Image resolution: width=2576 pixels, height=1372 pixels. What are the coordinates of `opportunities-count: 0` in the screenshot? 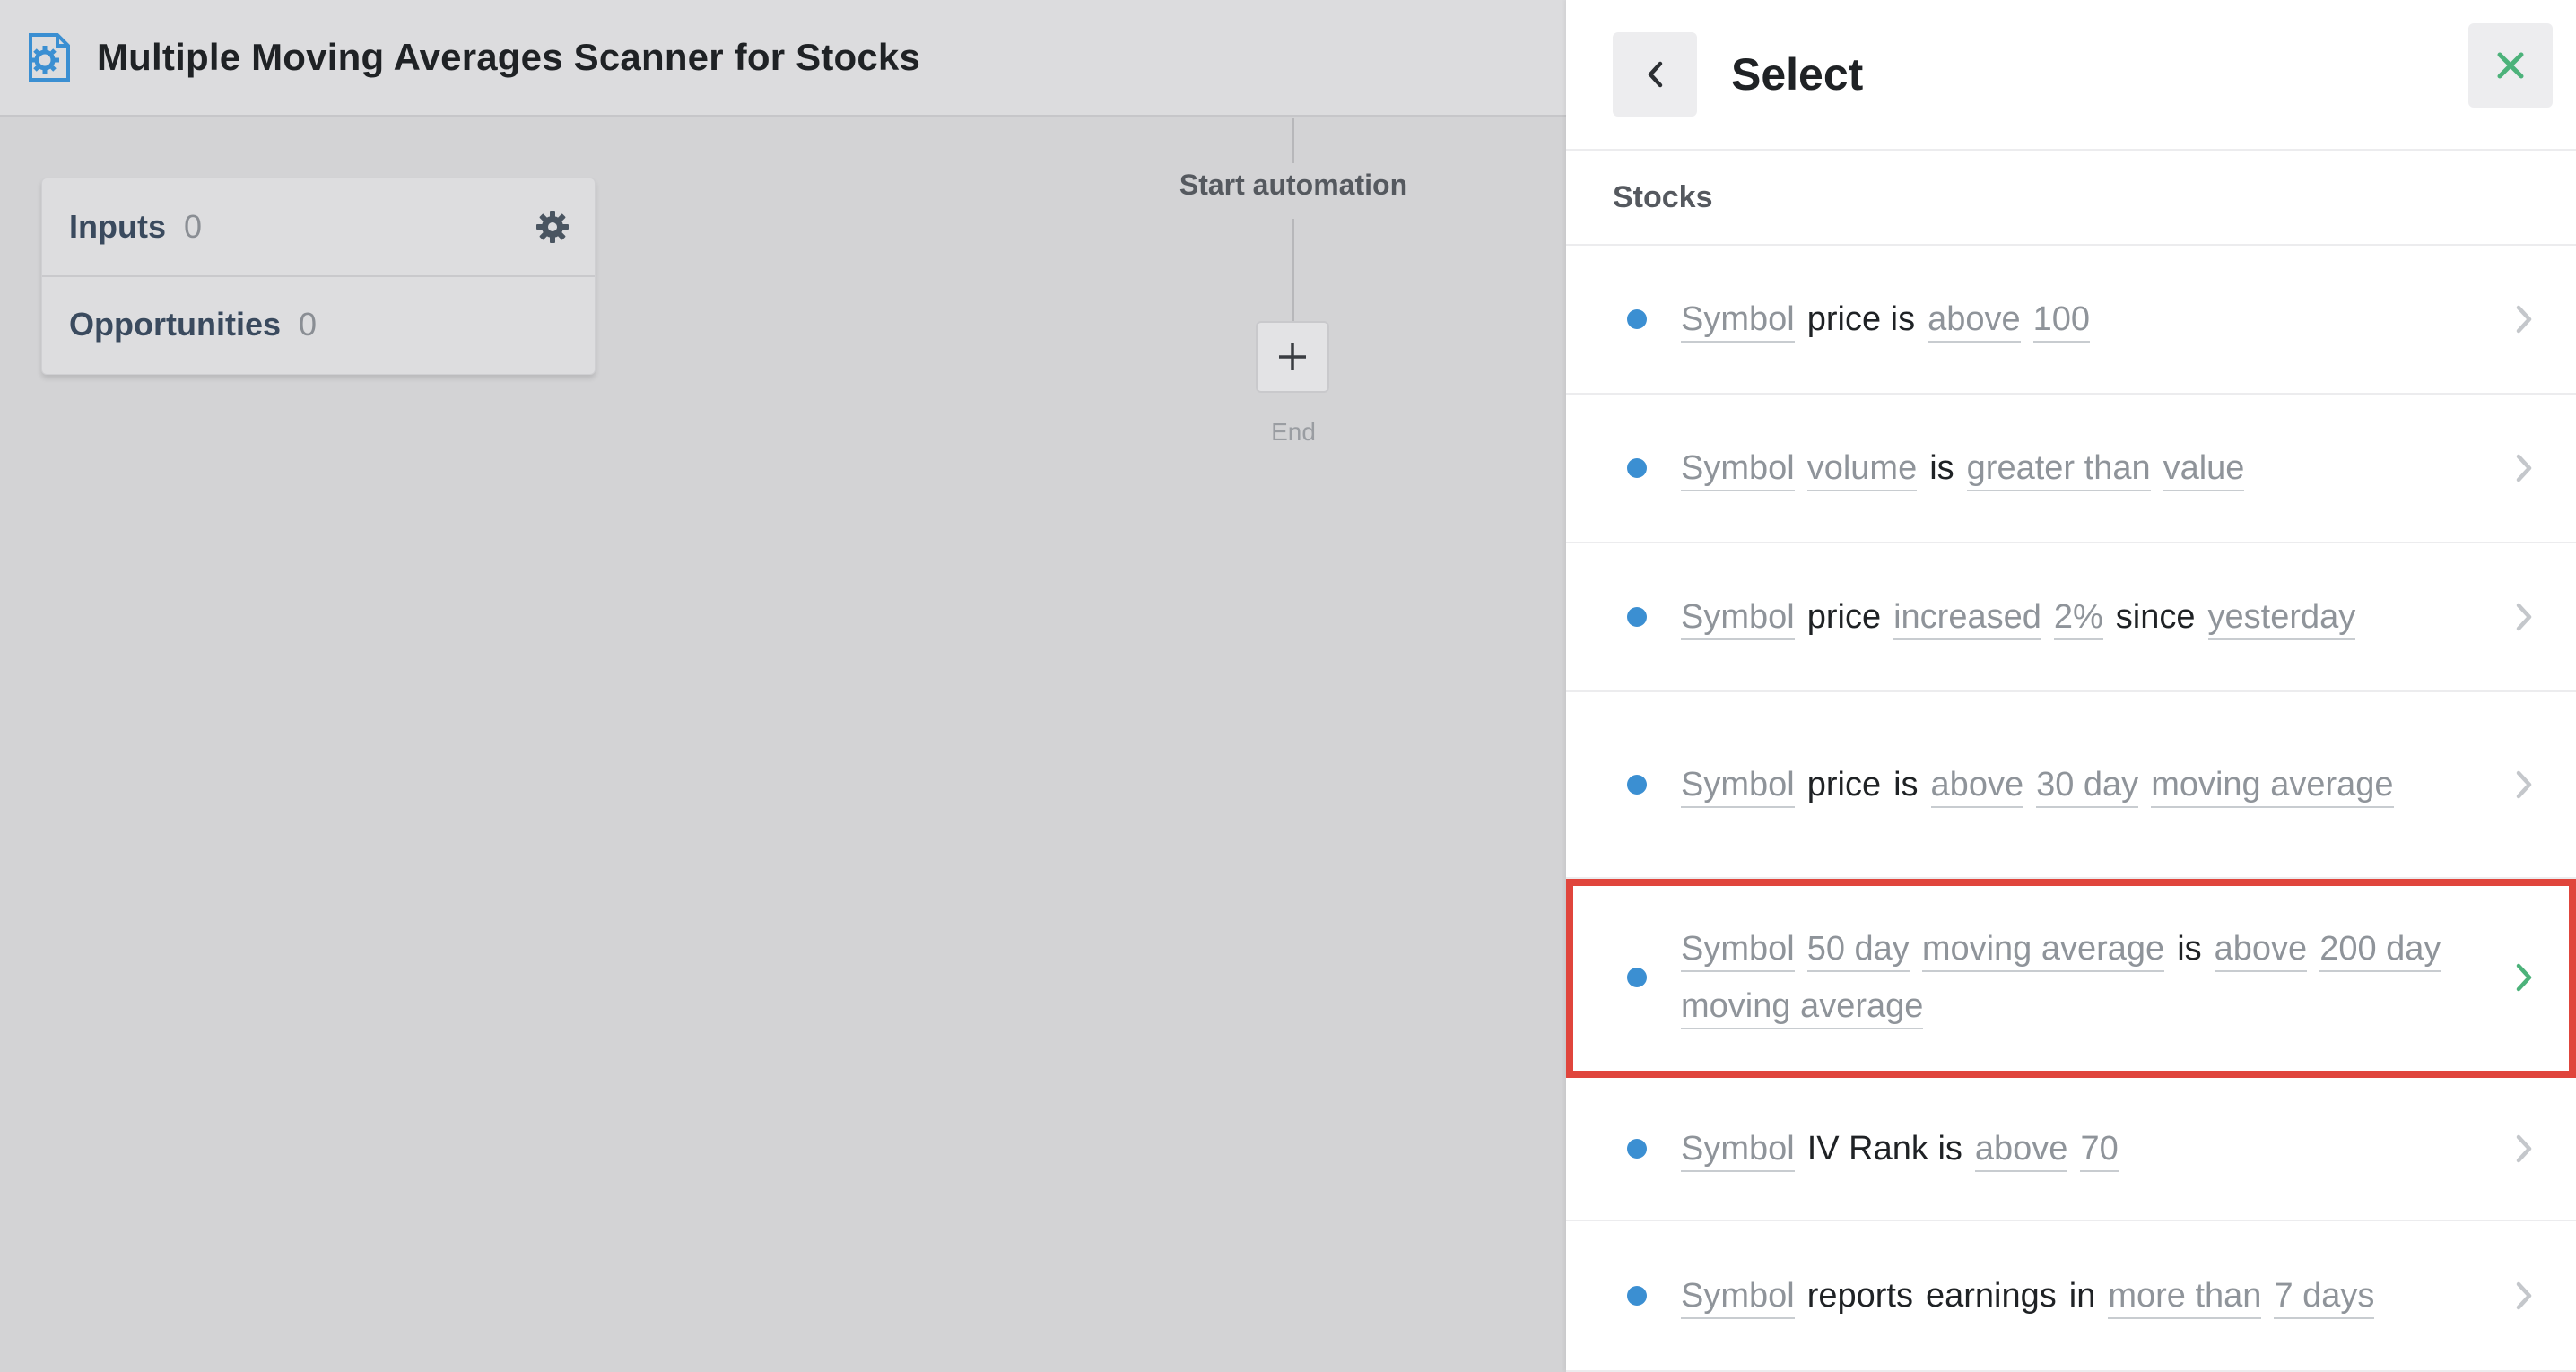 It's located at (308, 324).